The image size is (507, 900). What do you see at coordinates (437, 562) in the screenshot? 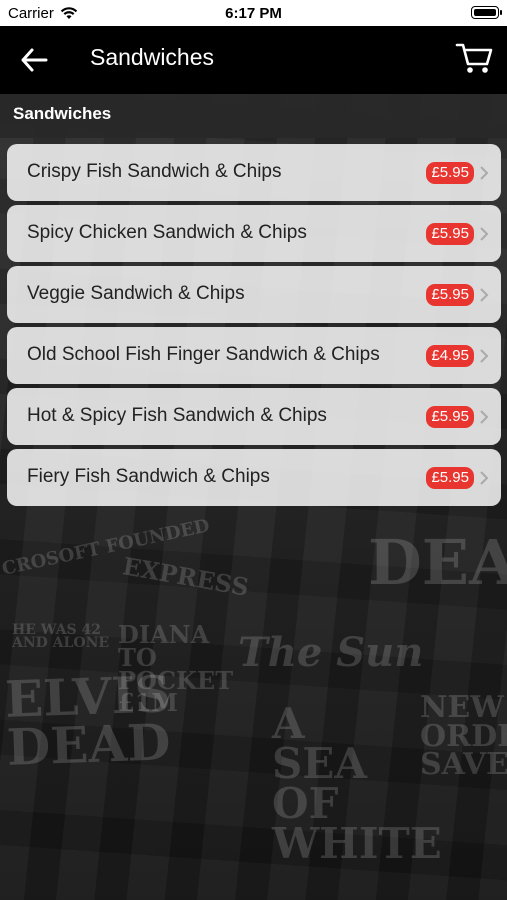
I see `bg-headline: DEA` at bounding box center [437, 562].